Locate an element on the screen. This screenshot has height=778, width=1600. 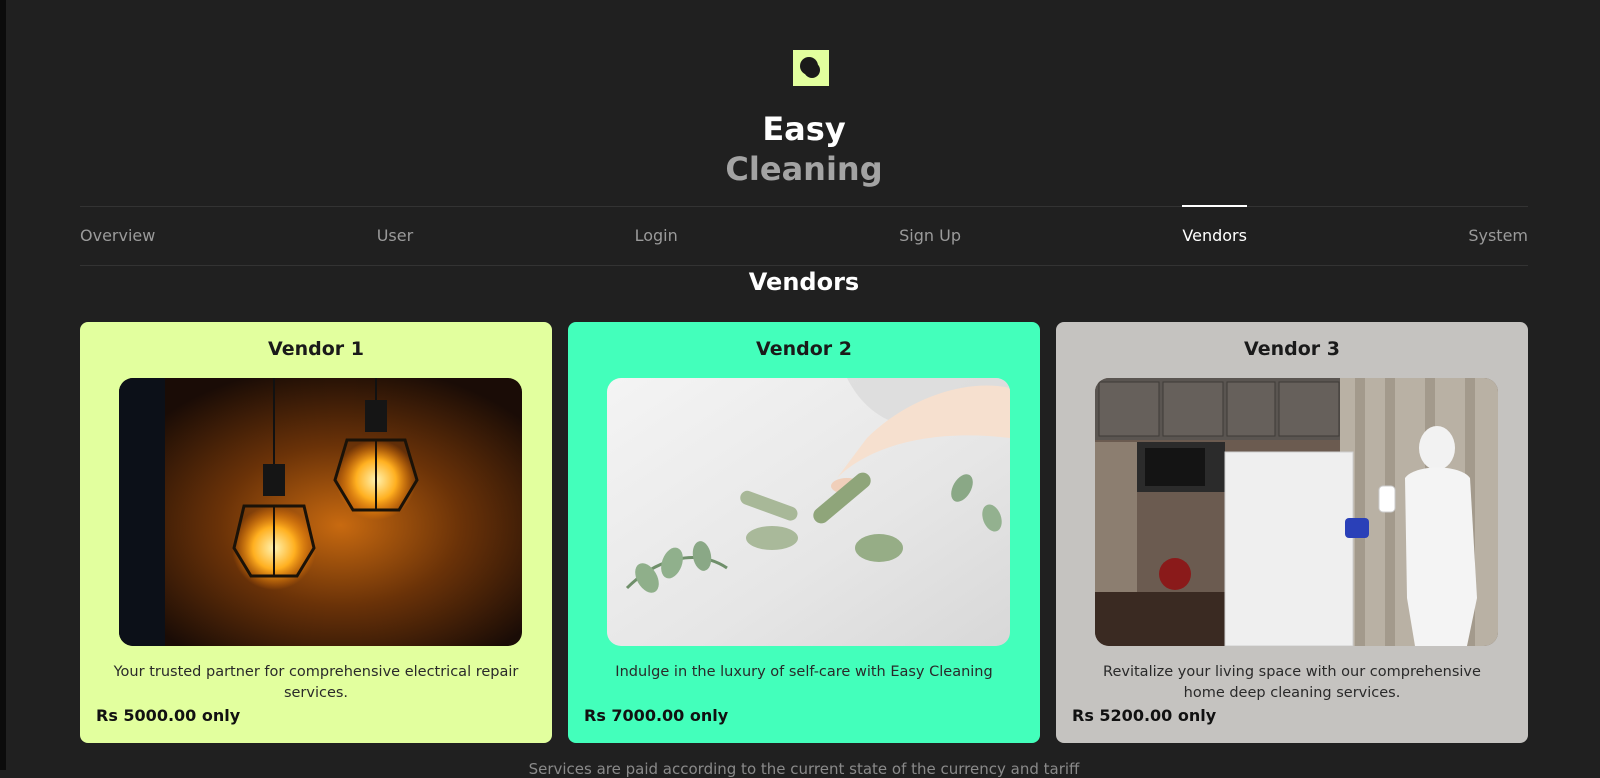
vendor-title: Vendor 1 is located at coordinates (316, 349).